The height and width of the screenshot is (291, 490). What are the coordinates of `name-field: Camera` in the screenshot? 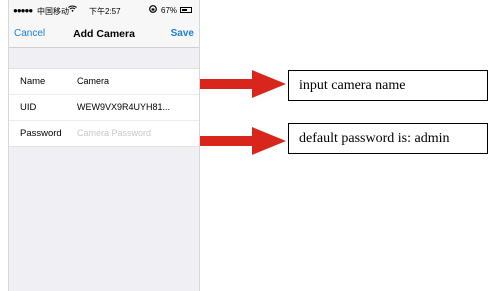 It's located at (93, 81).